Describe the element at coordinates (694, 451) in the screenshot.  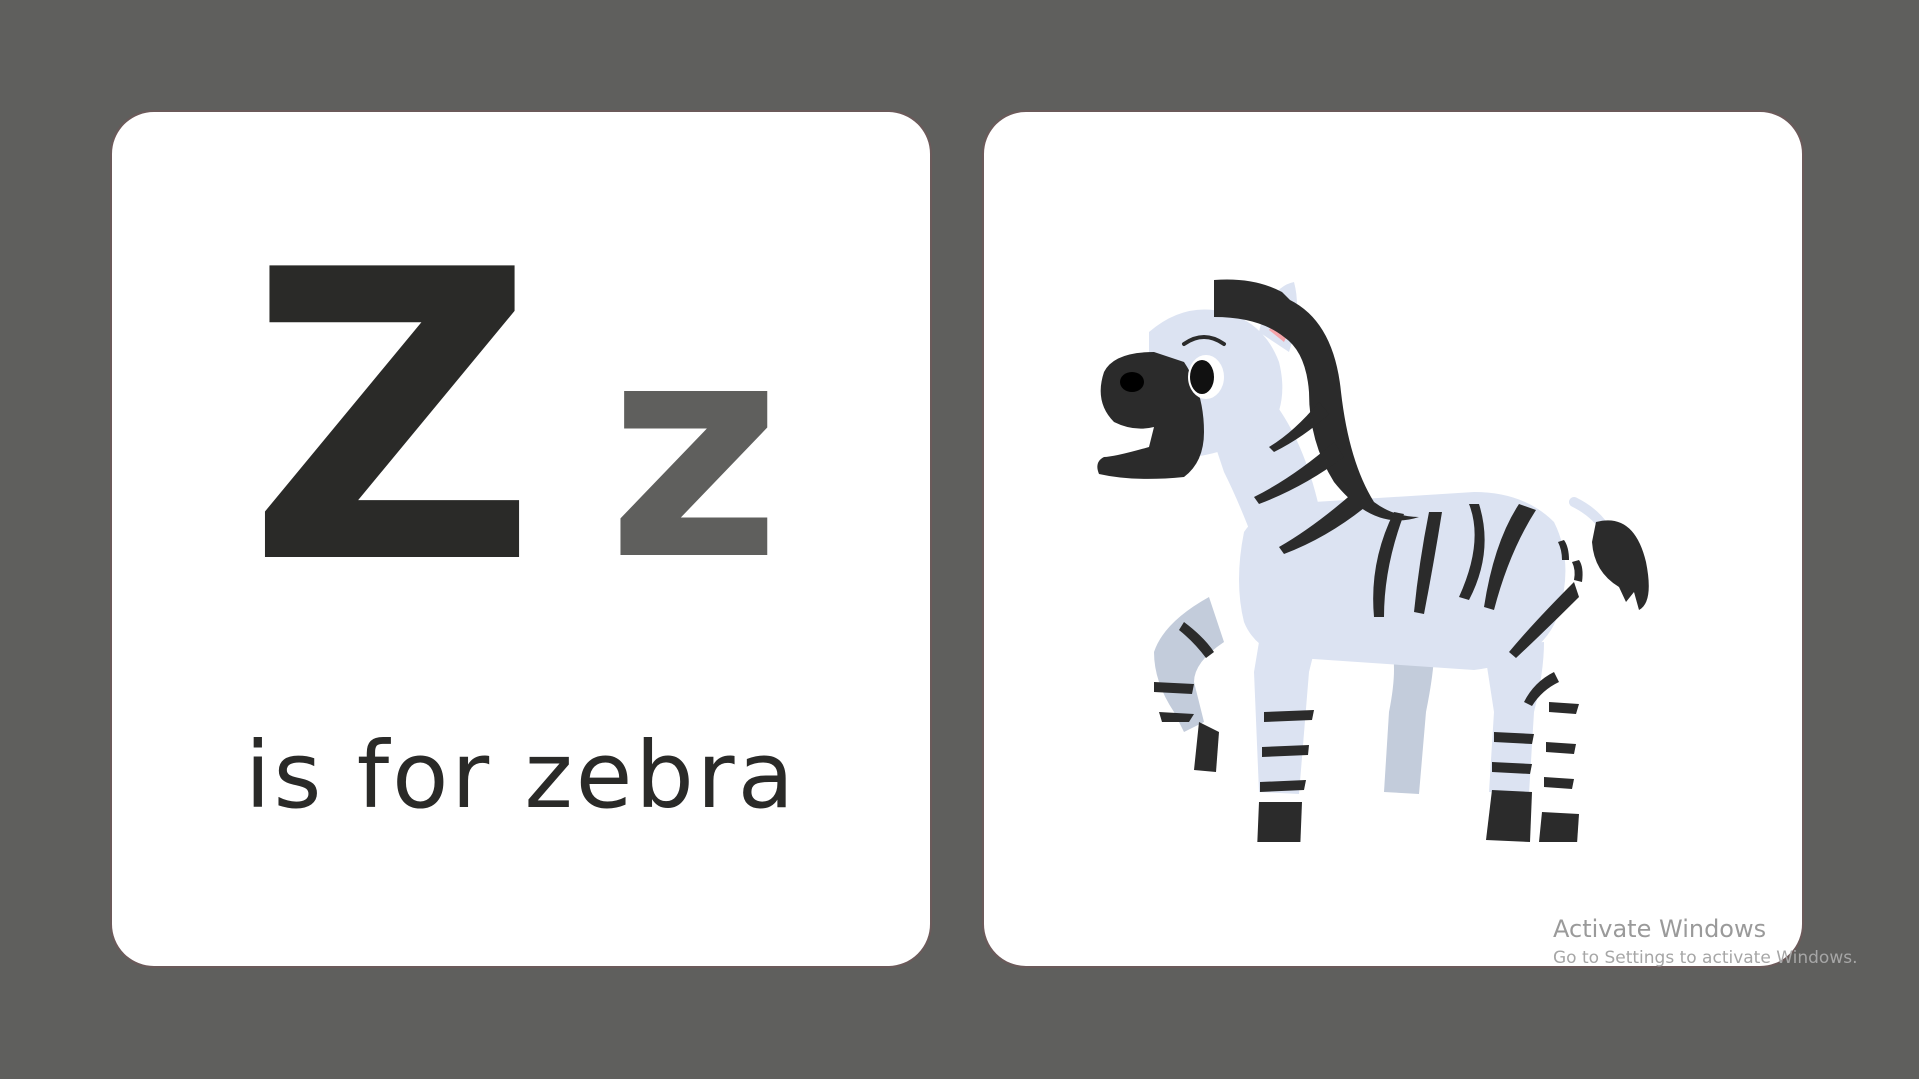
I see `lowercase-letter: z` at that location.